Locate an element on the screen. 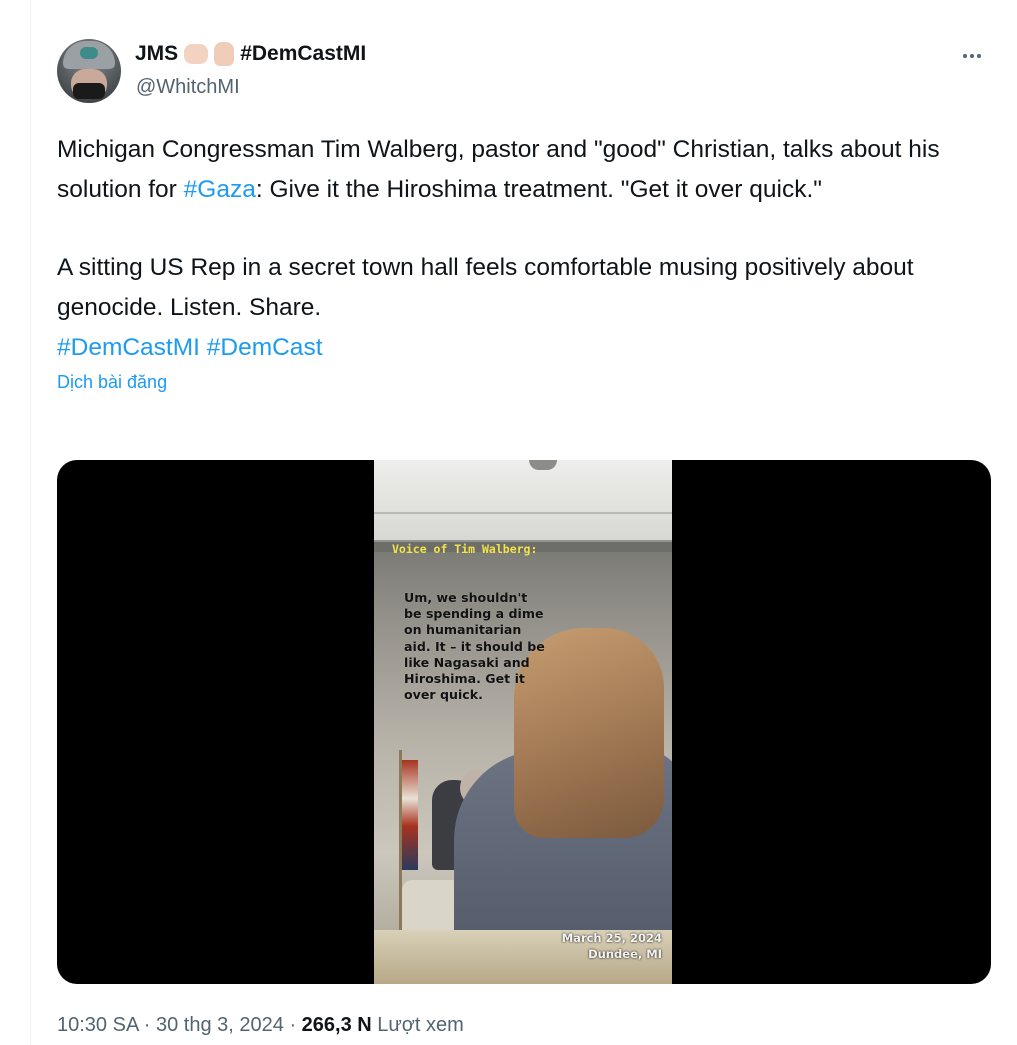  scene-ceiling-line is located at coordinates (523, 513).